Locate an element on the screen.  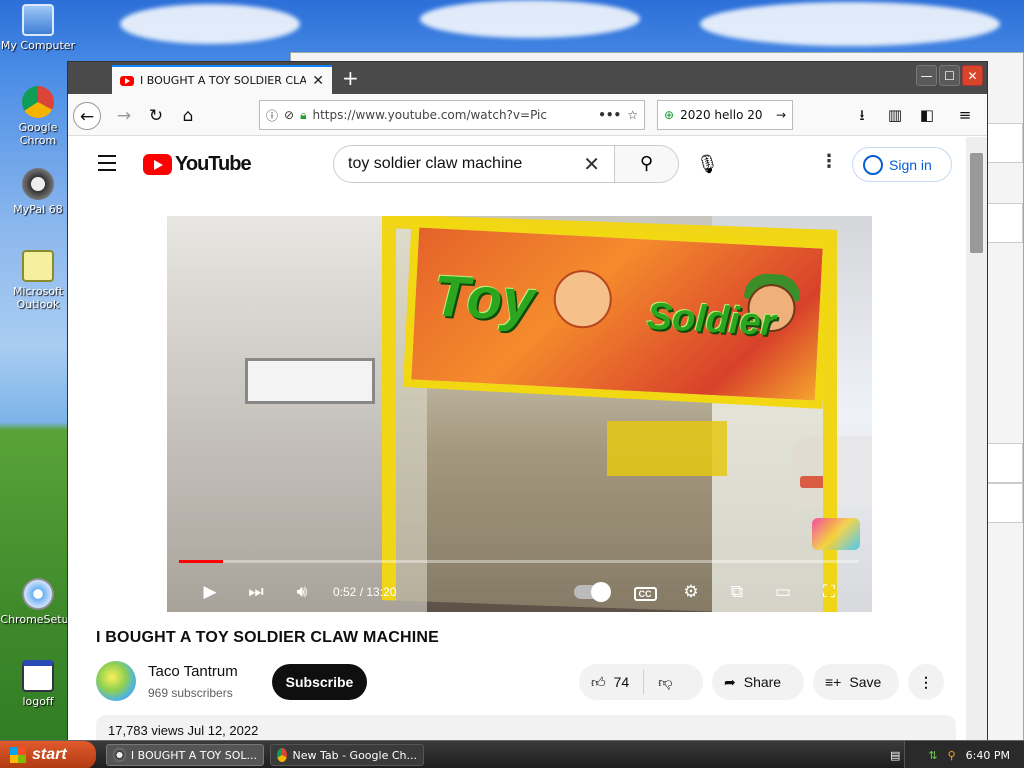
title-bar: I BOUGHT A TOY SOLDIER CLAW M ✕ + — ☐ ✕ is located at coordinates (527, 78).